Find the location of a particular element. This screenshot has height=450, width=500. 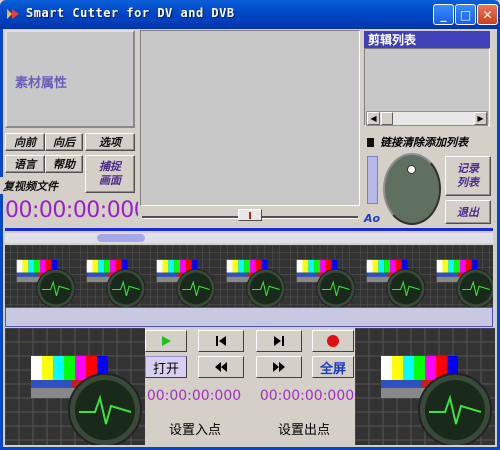

close-icon: ✕ is located at coordinates (487, 14).